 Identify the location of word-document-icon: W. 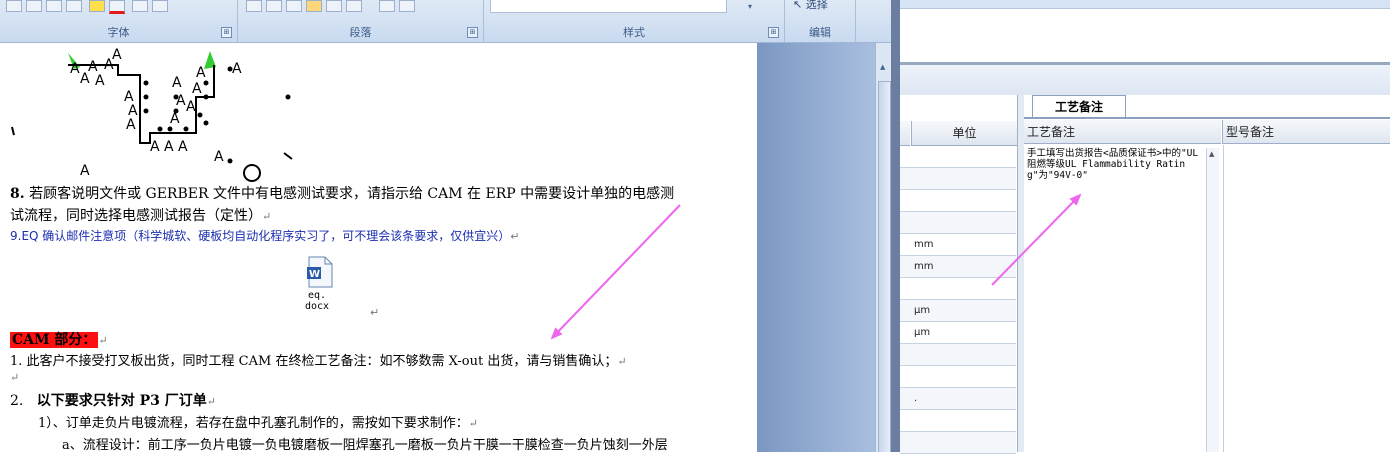
(320, 272).